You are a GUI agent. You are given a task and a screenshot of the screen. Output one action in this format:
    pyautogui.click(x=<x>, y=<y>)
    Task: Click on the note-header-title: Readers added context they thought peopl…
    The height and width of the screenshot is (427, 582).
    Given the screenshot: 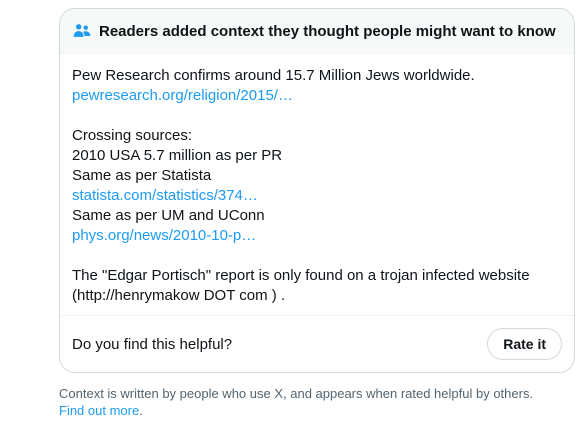 What is the action you would take?
    pyautogui.click(x=327, y=31)
    